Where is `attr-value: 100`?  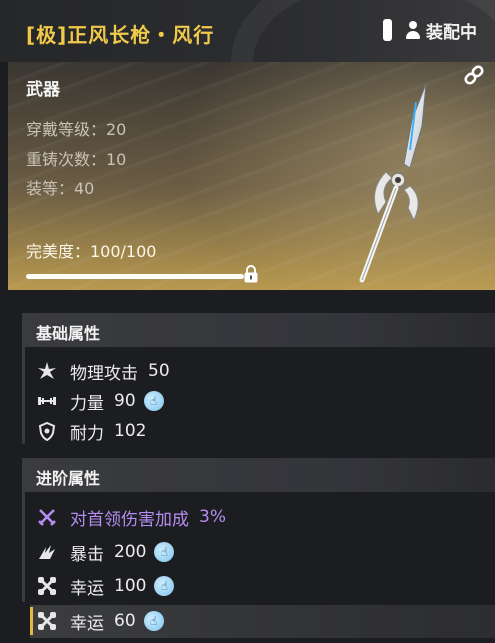 attr-value: 100 is located at coordinates (130, 586).